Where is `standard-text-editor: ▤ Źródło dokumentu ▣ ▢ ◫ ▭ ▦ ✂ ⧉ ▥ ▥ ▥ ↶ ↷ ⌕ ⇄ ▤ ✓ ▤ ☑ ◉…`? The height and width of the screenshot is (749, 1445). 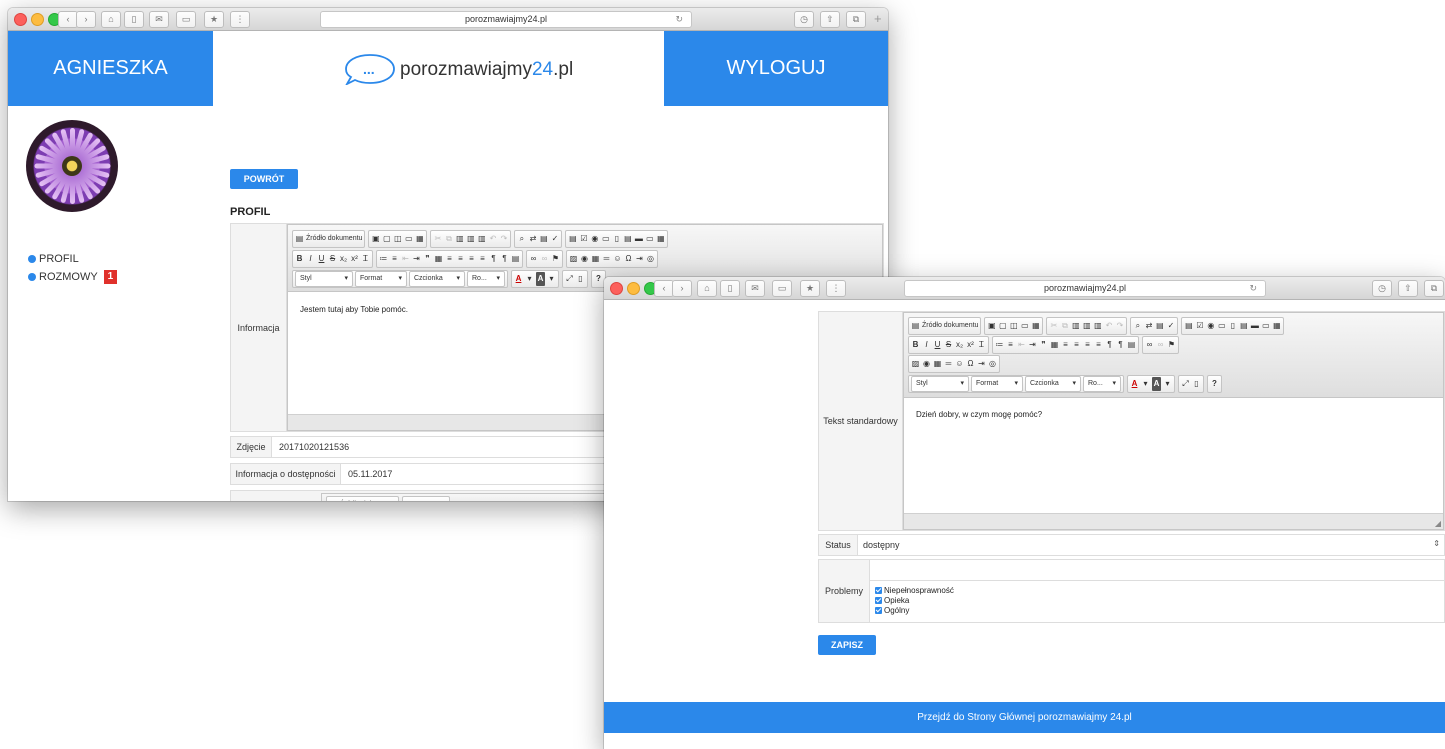
standard-text-editor: ▤ Źródło dokumentu ▣ ▢ ◫ ▭ ▦ ✂ ⧉ ▥ ▥ ▥ ↶ ↷ ⌕ ⇄ ▤ ✓ ▤ ☑ ◉… is located at coordinates (1173, 421).